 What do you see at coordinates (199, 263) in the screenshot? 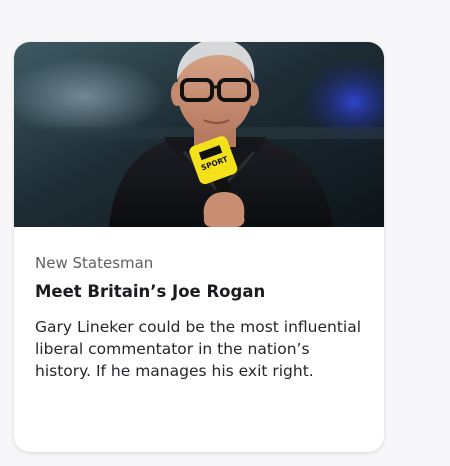
I see `article-source: New Statesman` at bounding box center [199, 263].